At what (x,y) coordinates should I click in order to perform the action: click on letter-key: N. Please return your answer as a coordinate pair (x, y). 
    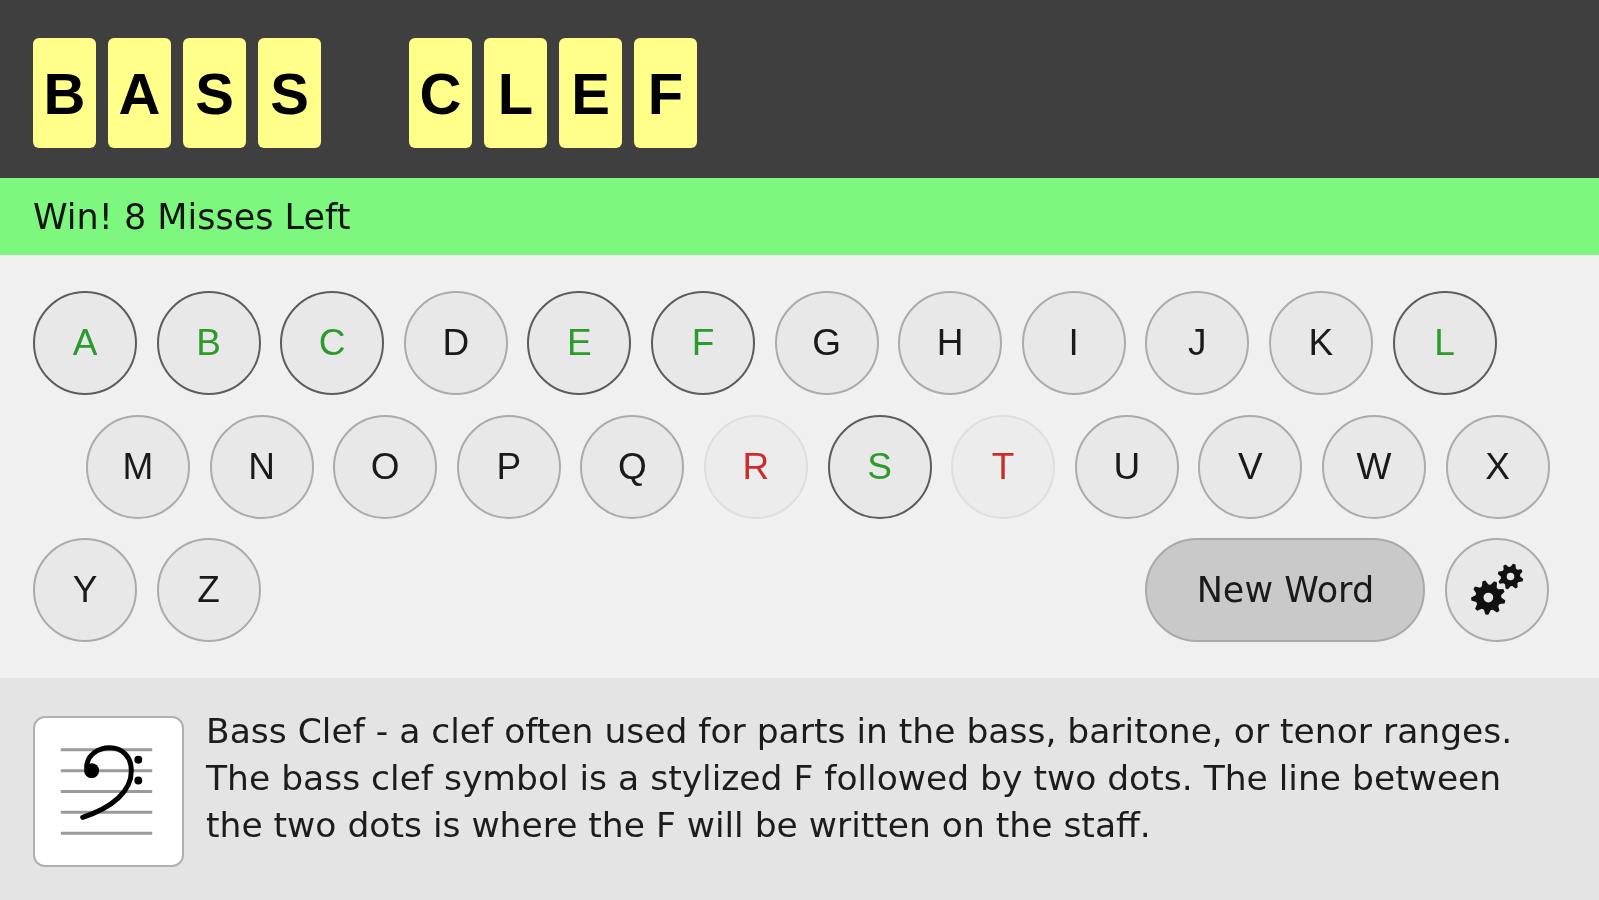
    Looking at the image, I should click on (261, 466).